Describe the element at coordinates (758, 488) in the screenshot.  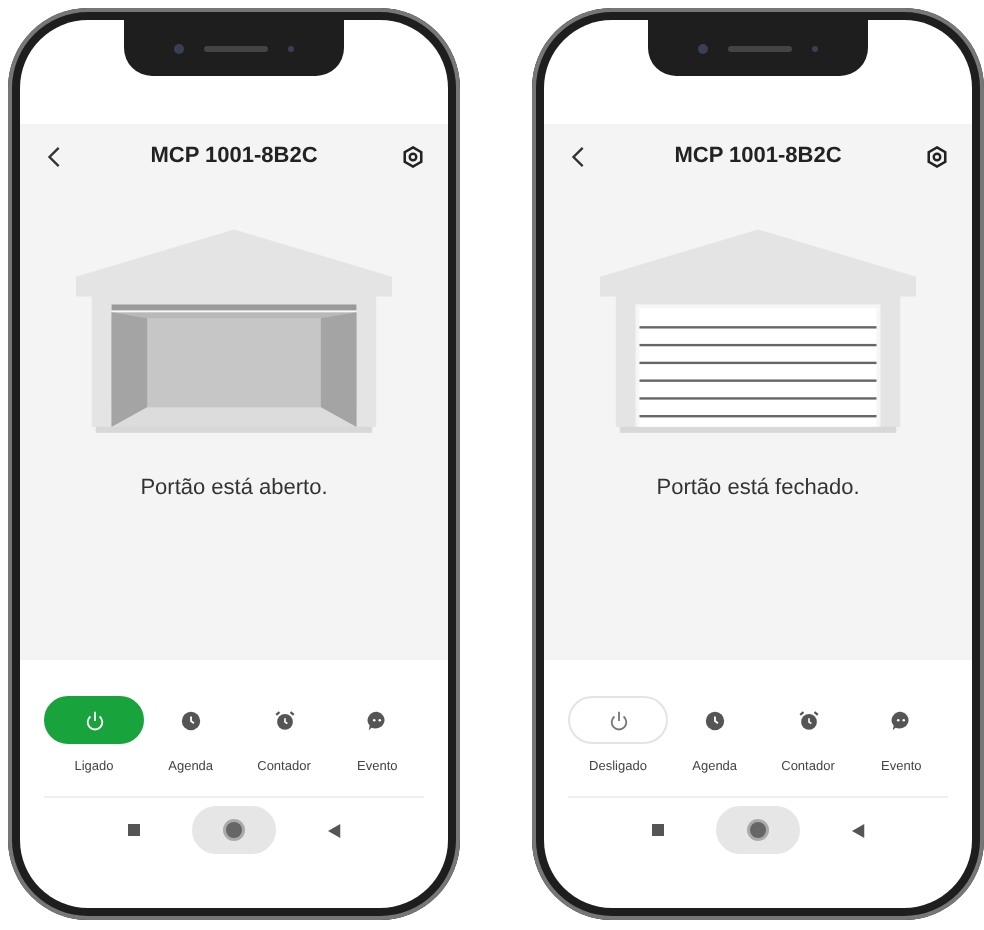
I see `gate-status-text: Portão está fechado.` at that location.